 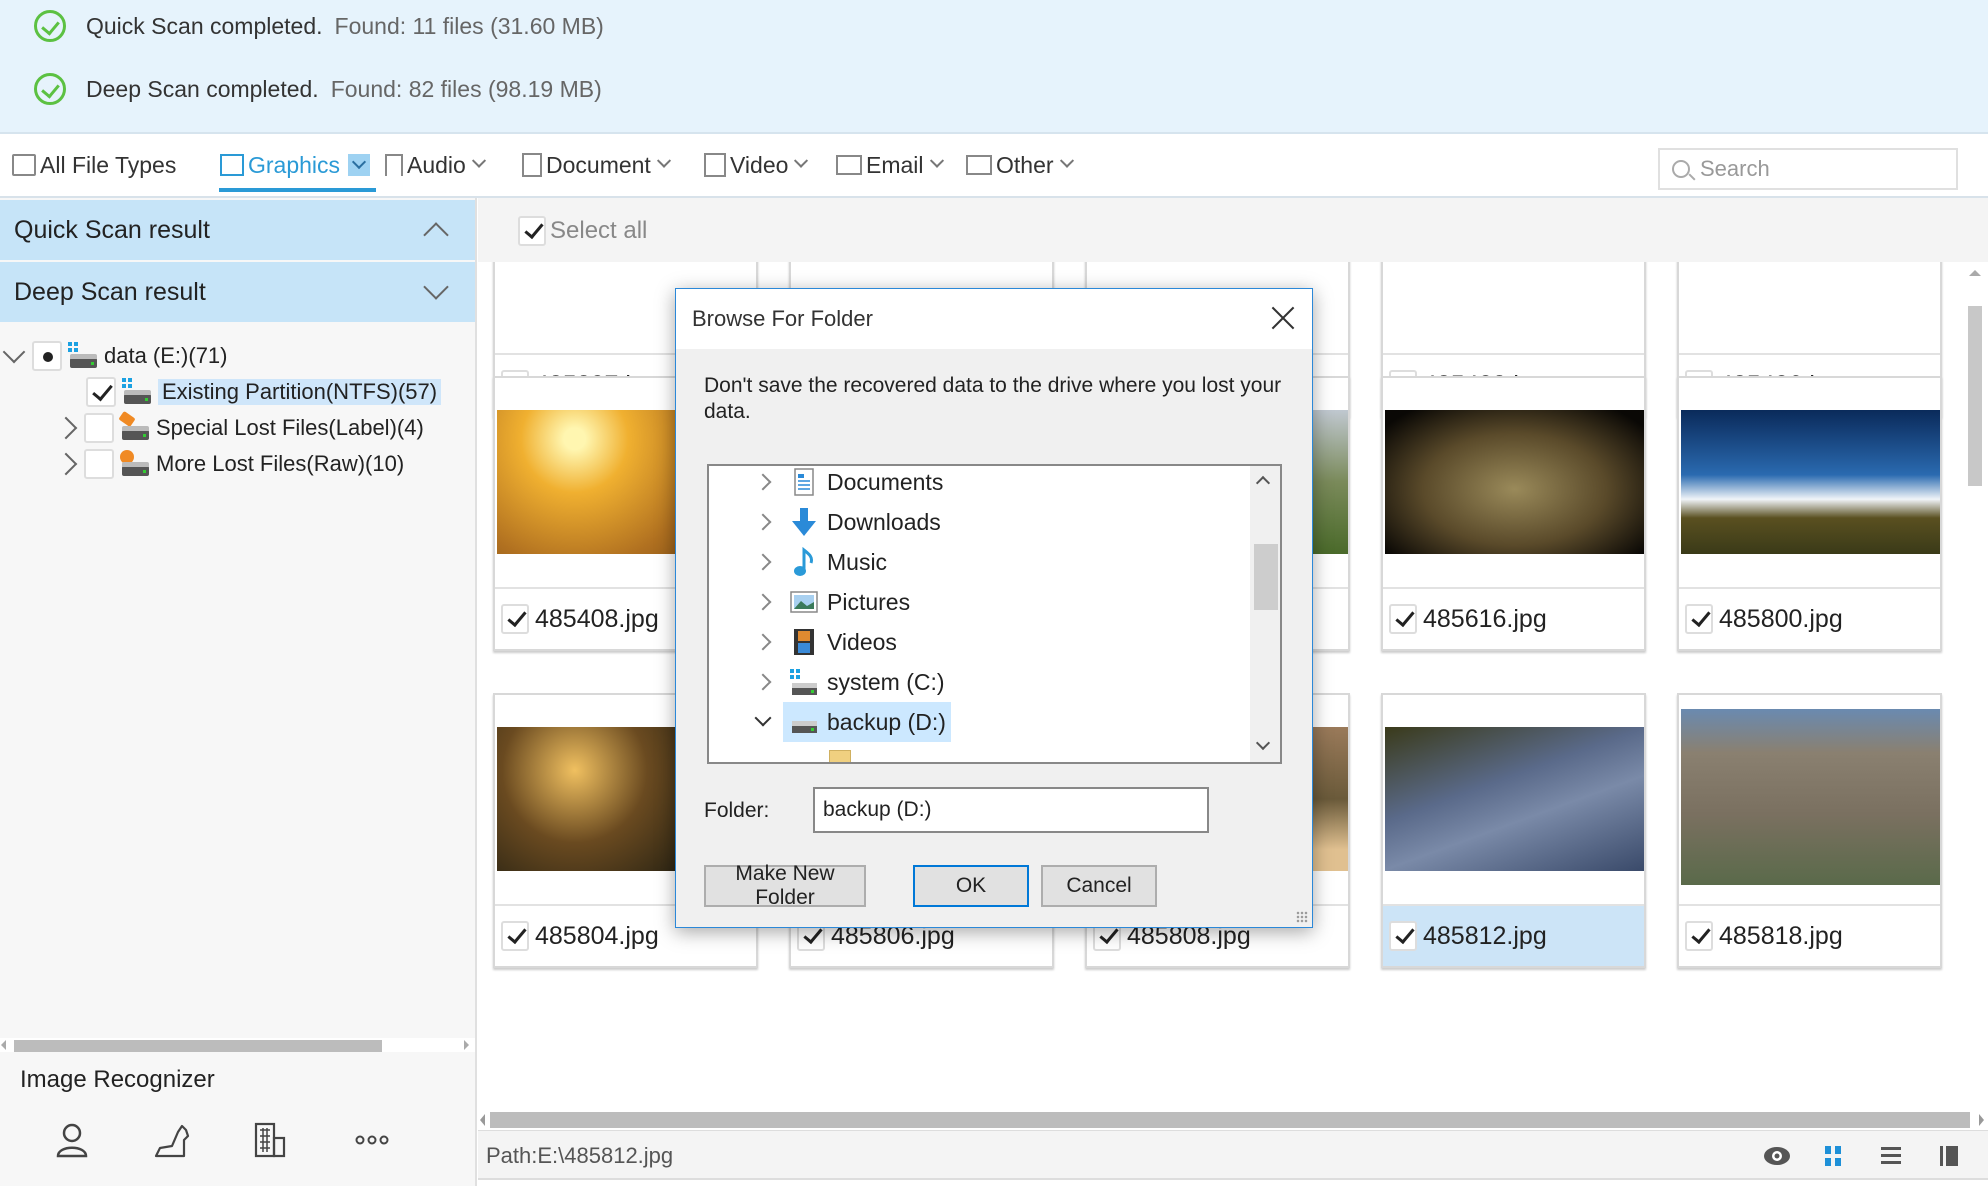 I want to click on downloads-icon, so click(x=804, y=522).